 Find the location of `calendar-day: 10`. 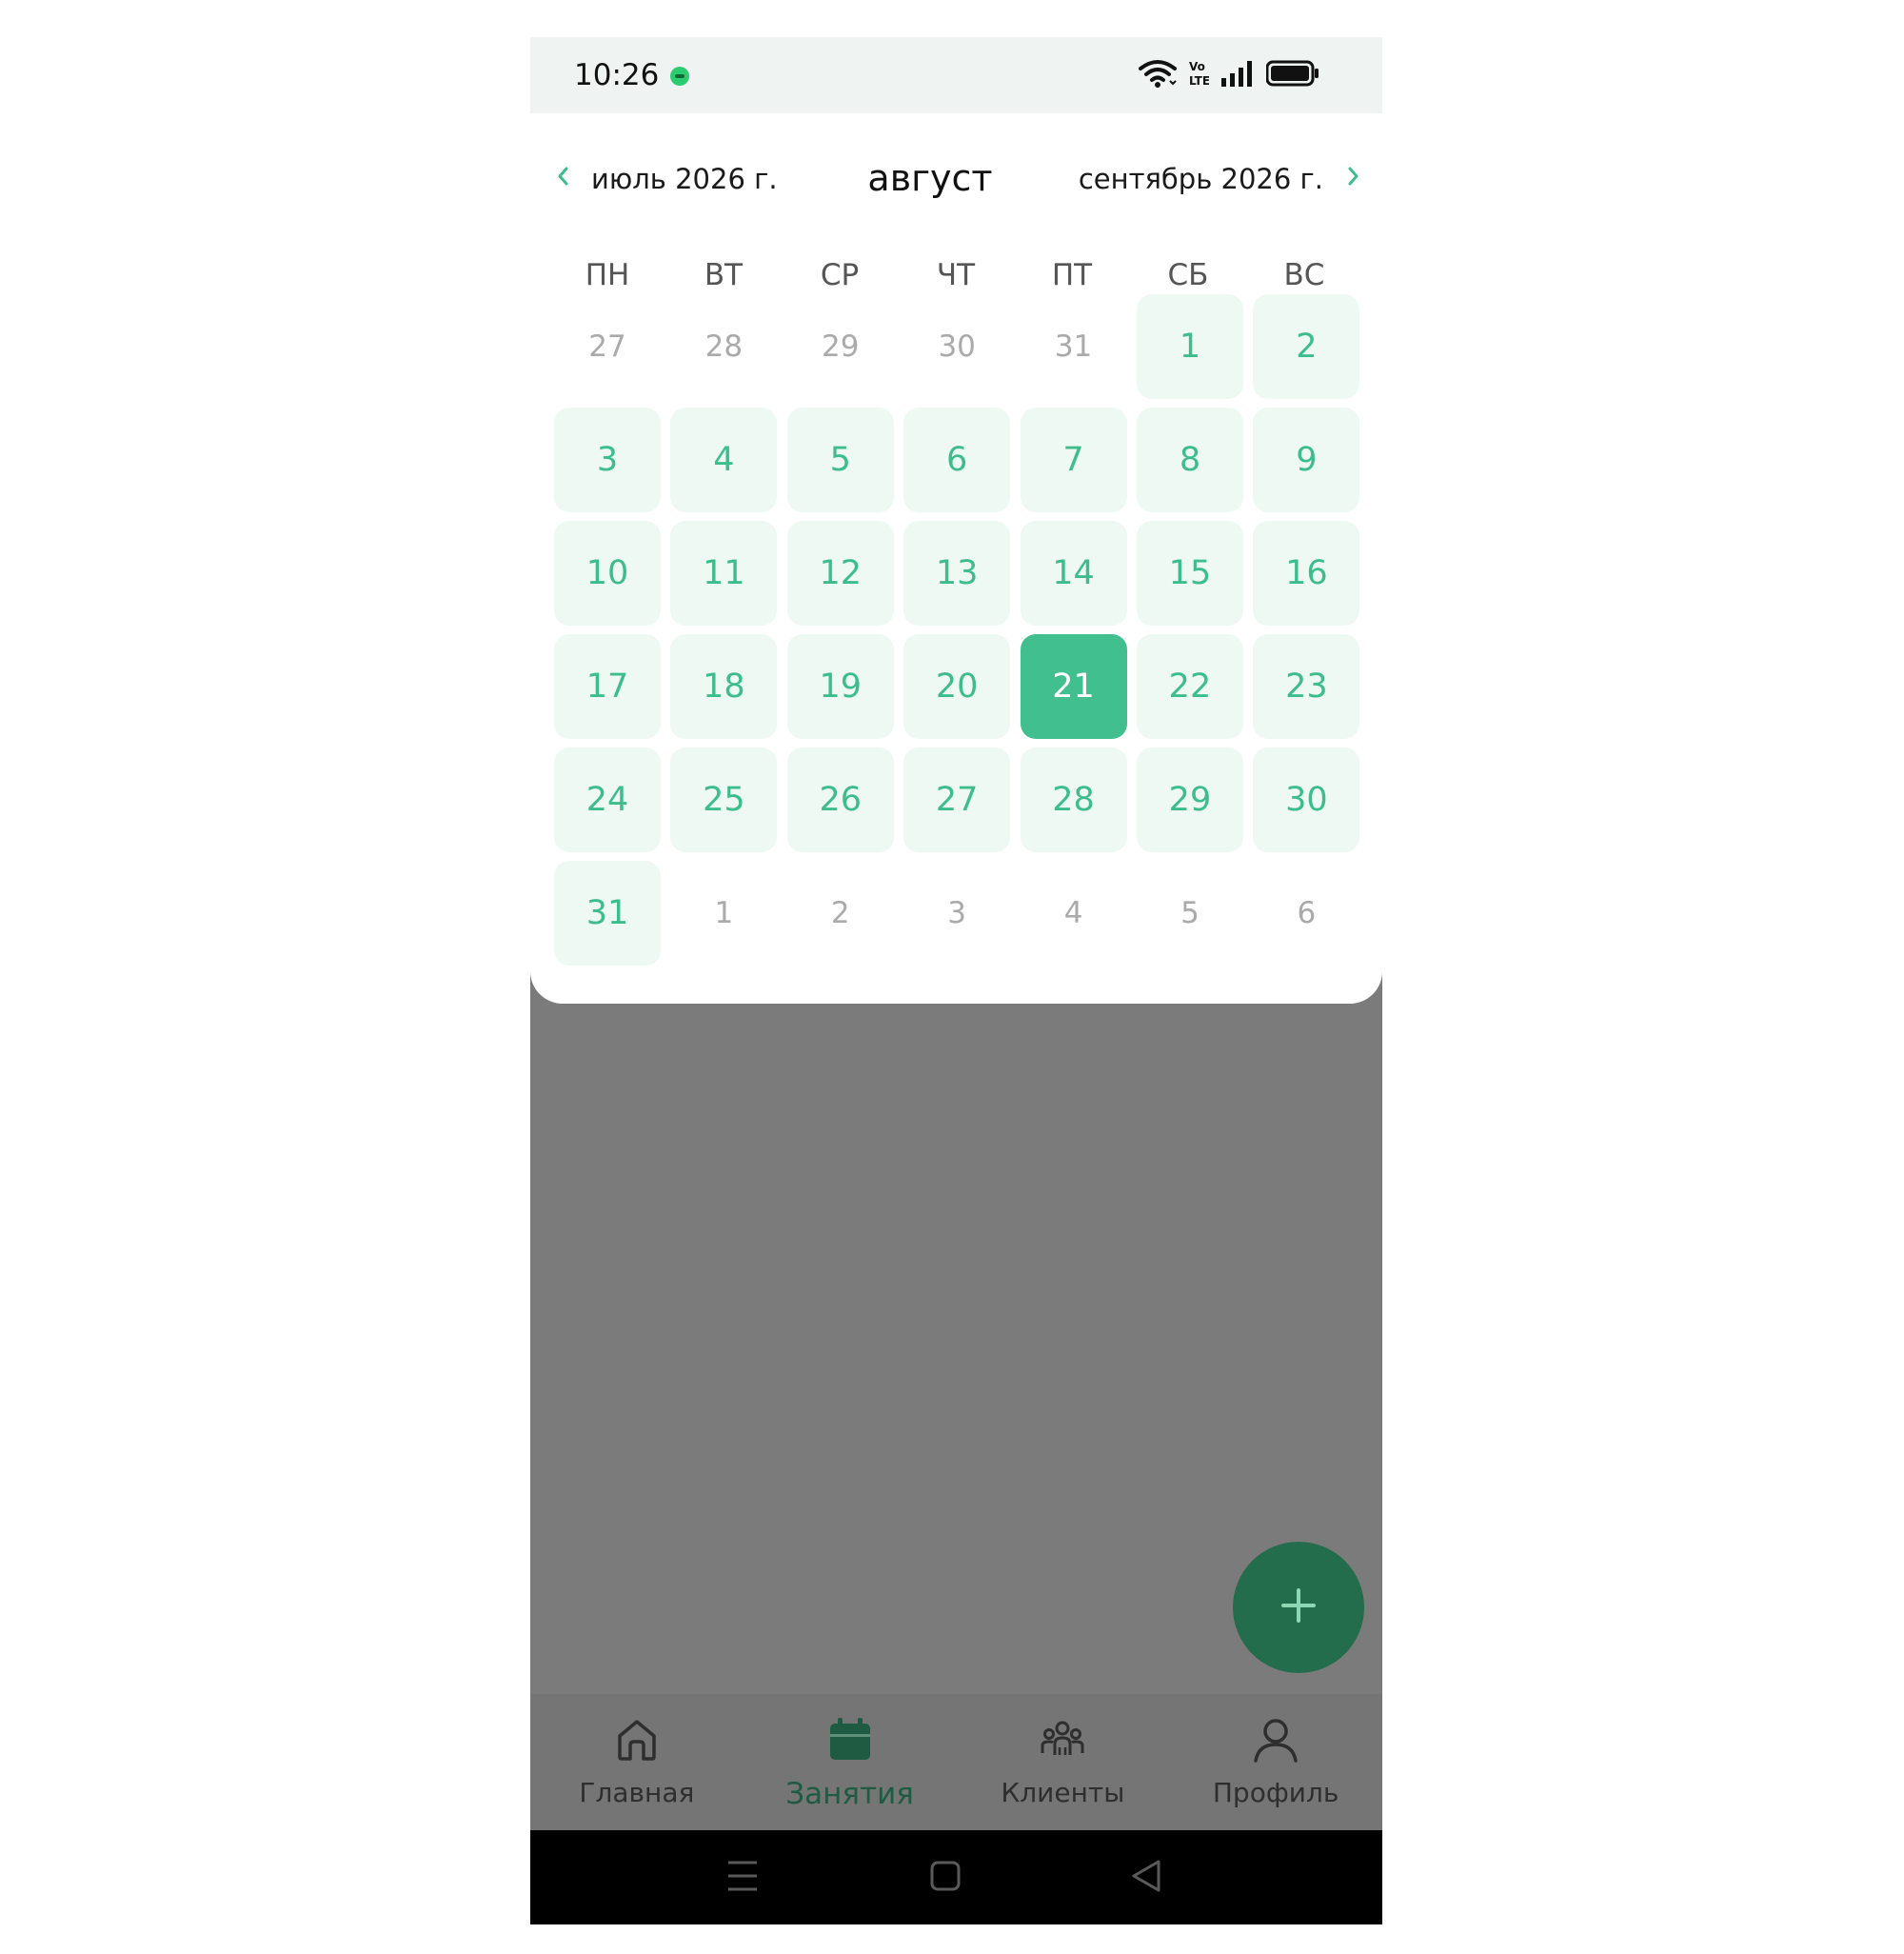

calendar-day: 10 is located at coordinates (607, 573).